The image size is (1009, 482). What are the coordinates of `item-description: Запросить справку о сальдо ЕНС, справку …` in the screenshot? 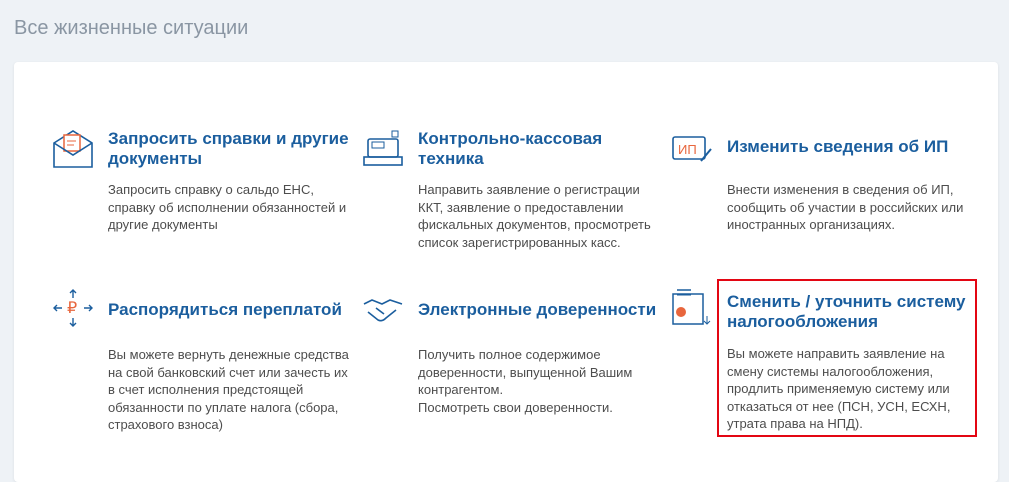 It's located at (227, 207).